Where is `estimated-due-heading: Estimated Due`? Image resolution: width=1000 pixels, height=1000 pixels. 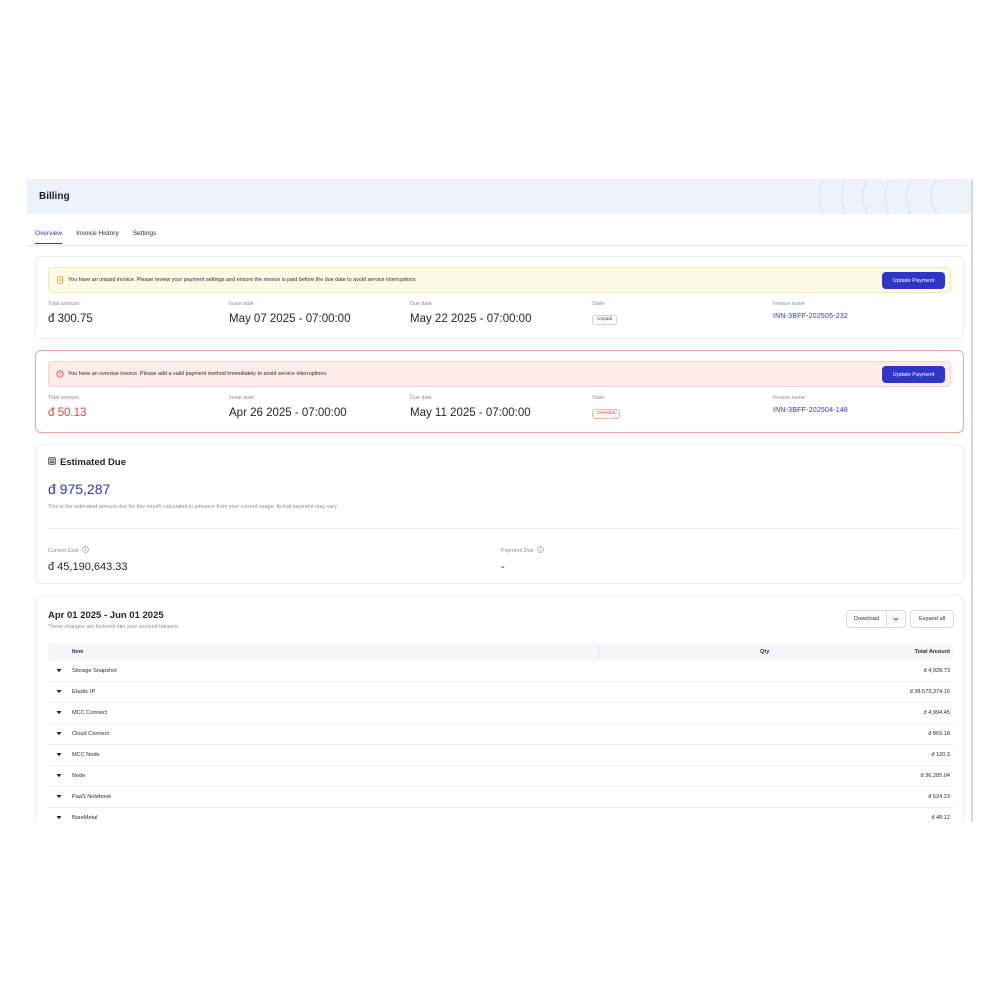
estimated-due-heading: Estimated Due is located at coordinates (87, 462).